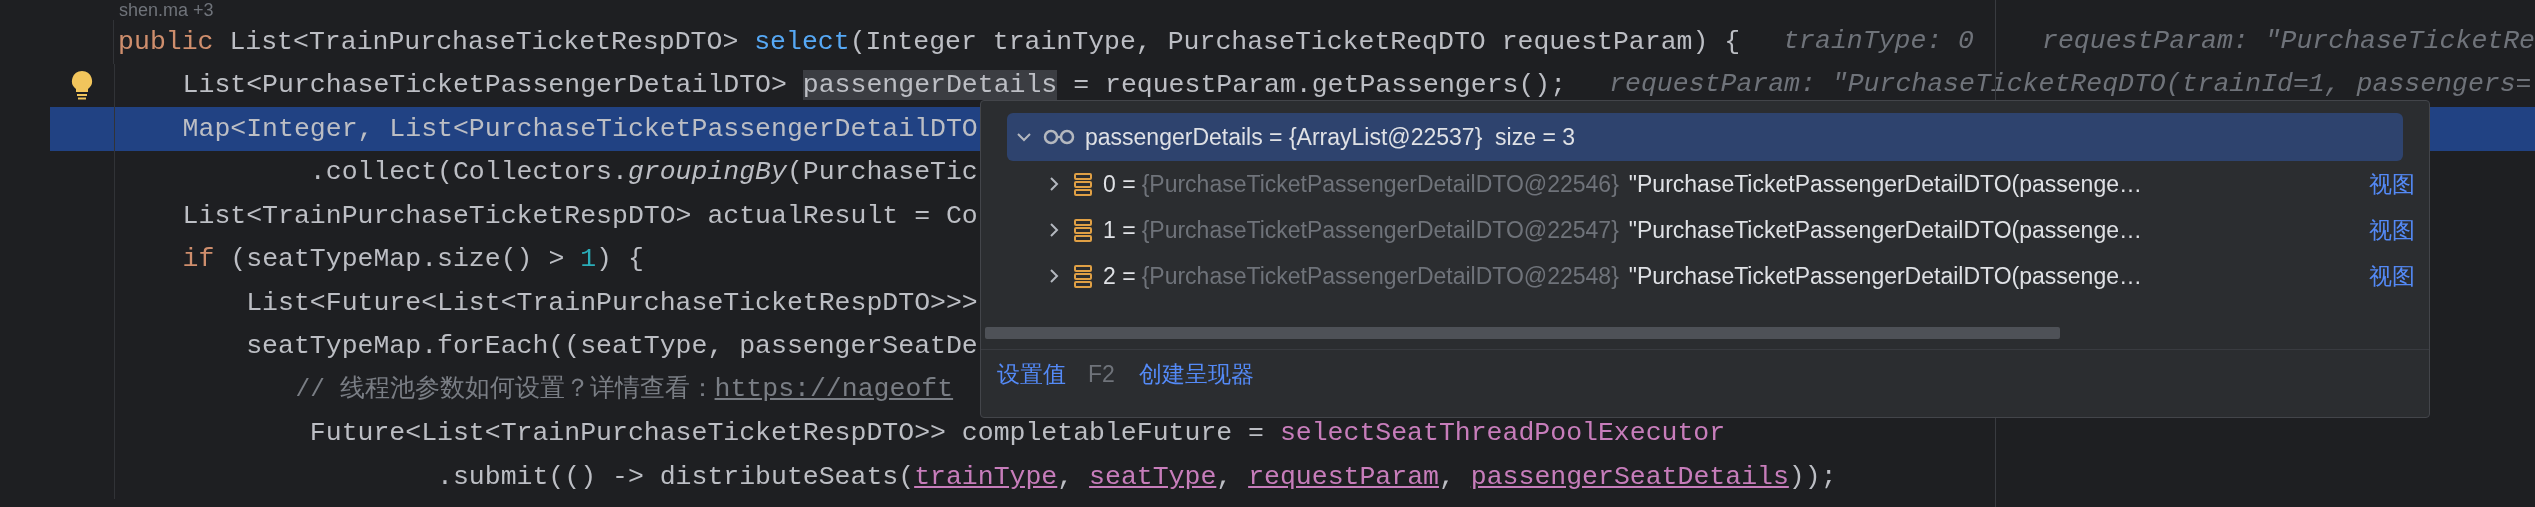 The image size is (2535, 507). I want to click on tree-row: passengerDetails = {ArrayList@22537} size = 3, so click(1705, 137).